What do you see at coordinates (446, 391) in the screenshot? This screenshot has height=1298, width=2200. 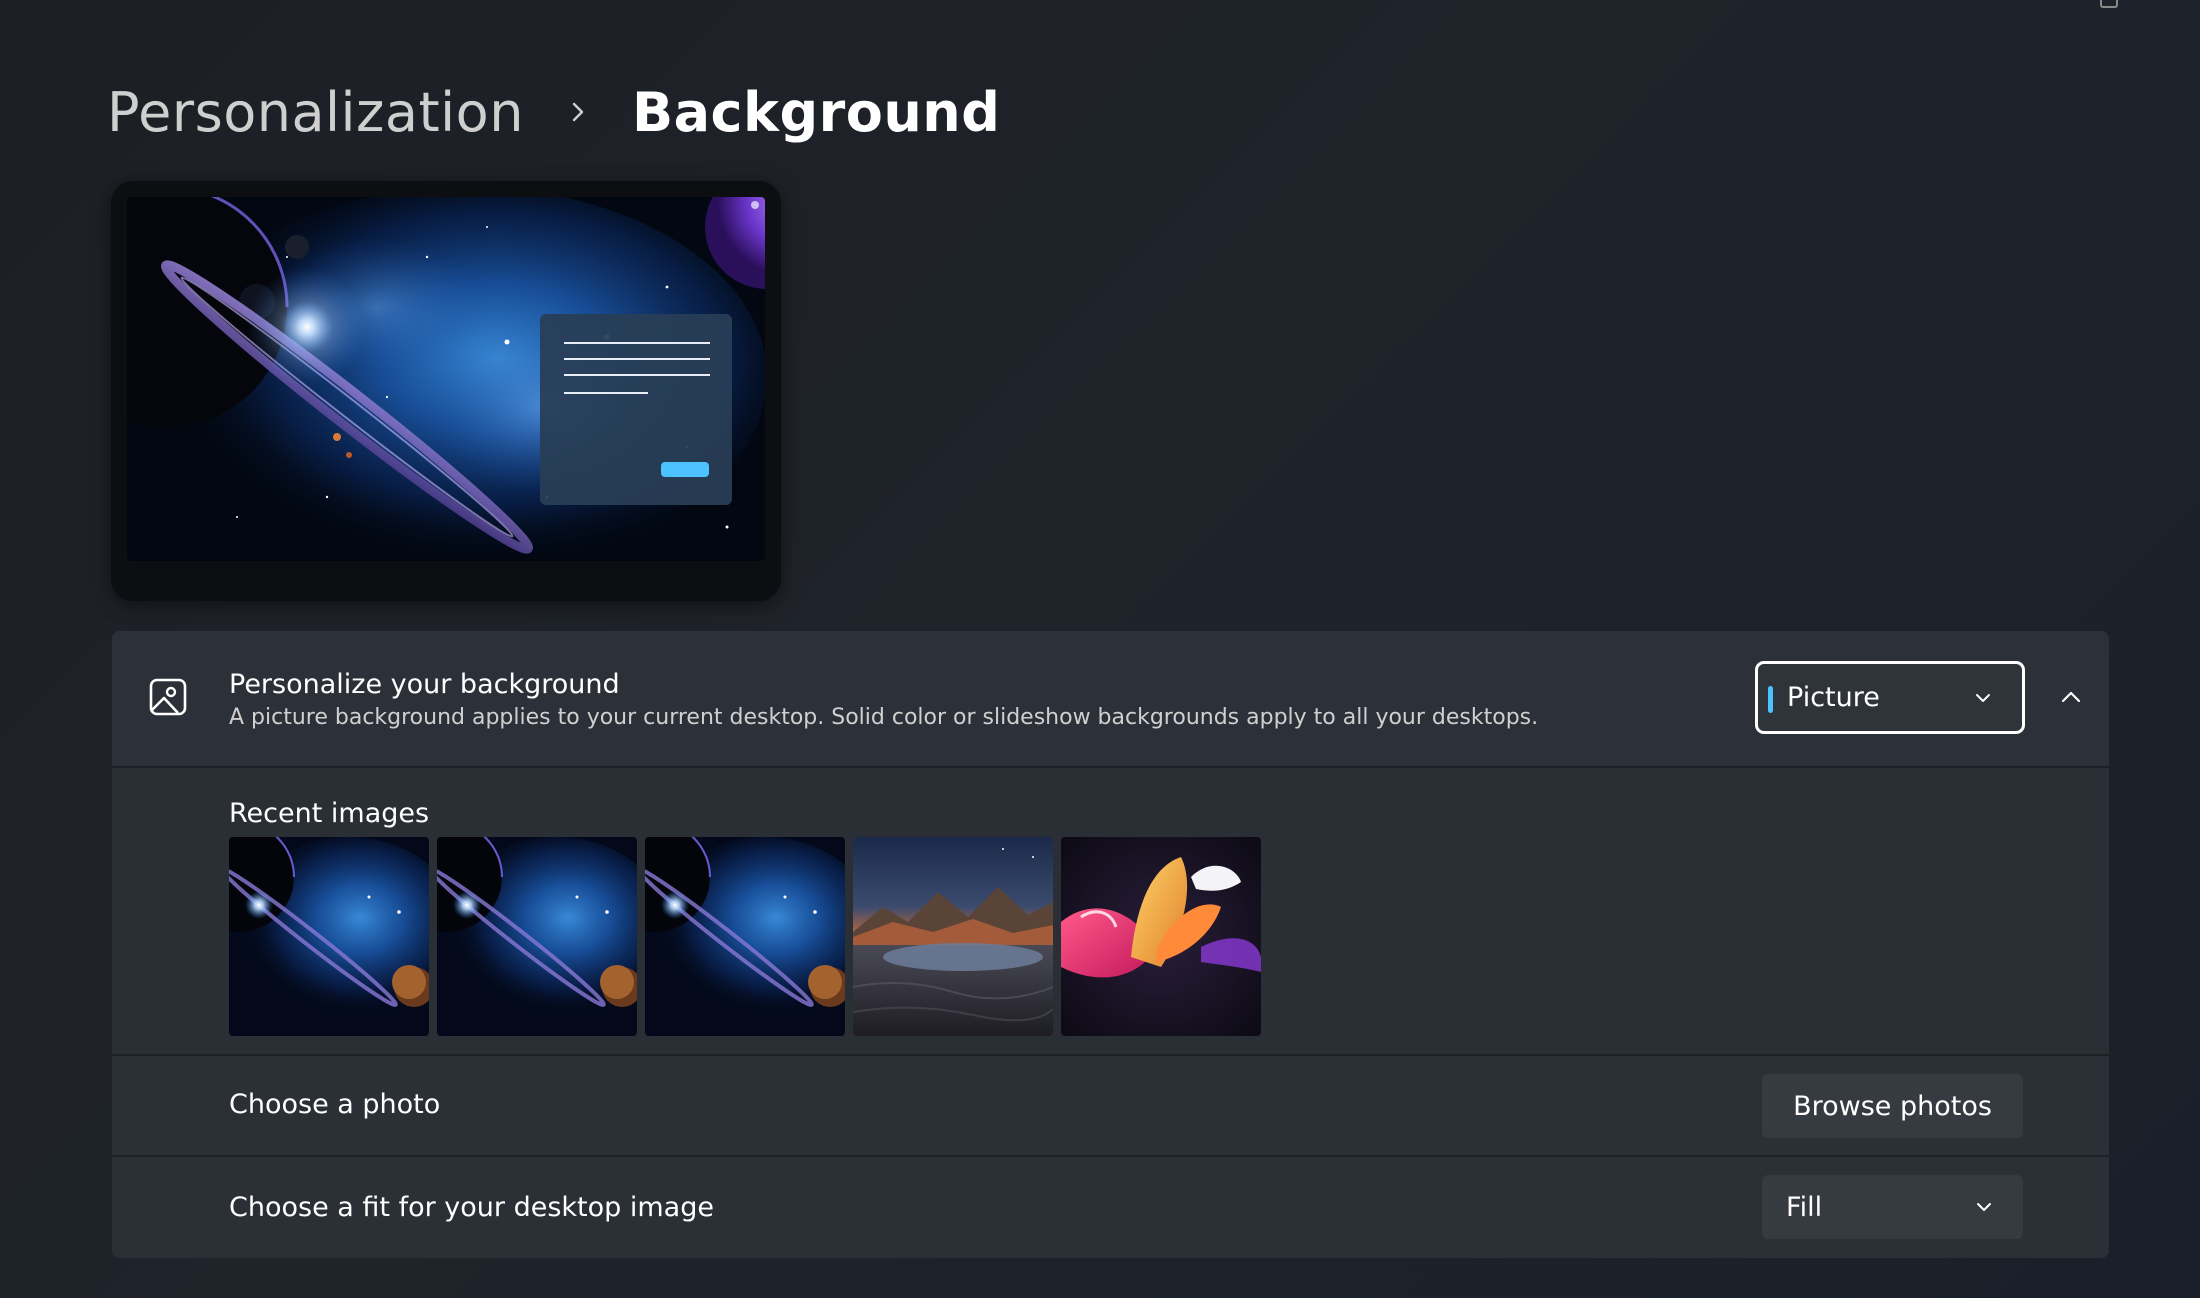 I see `desktop-preview` at bounding box center [446, 391].